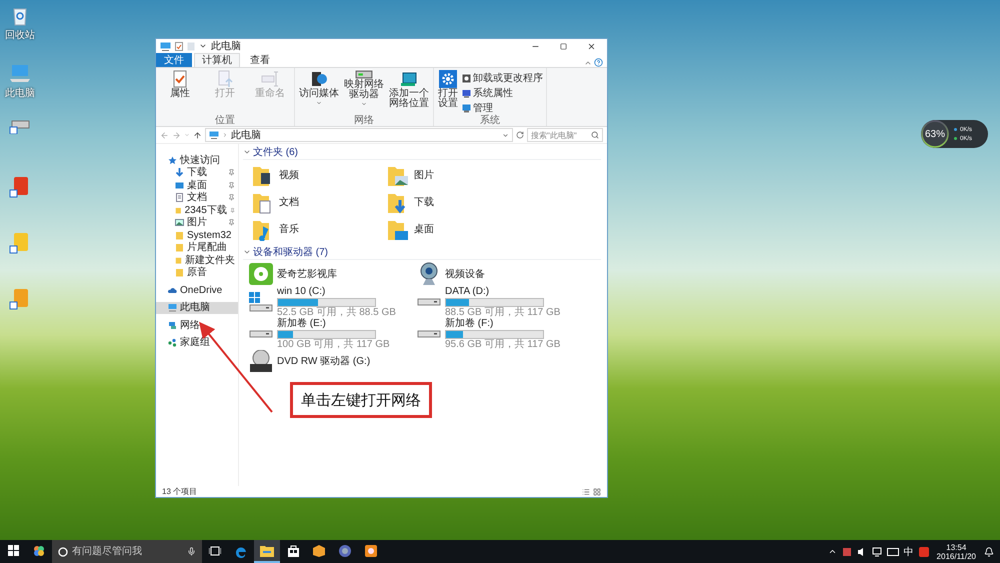 The image size is (1000, 563). I want to click on nav-item: 原音, so click(197, 272).